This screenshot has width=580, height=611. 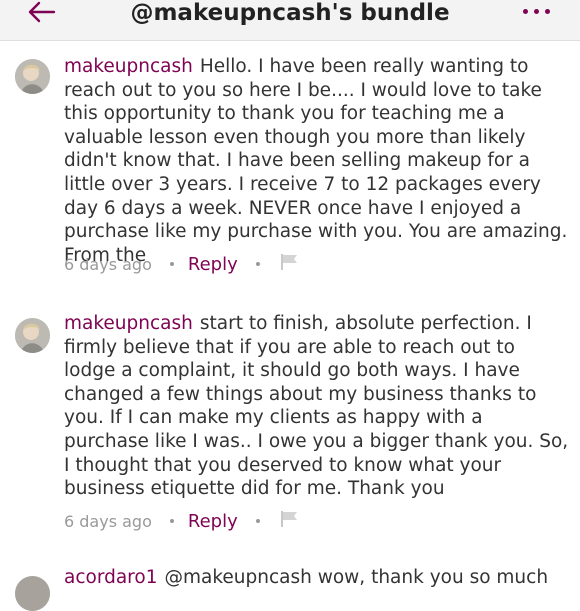 What do you see at coordinates (525, 11) in the screenshot?
I see `more-horizontal-icon` at bounding box center [525, 11].